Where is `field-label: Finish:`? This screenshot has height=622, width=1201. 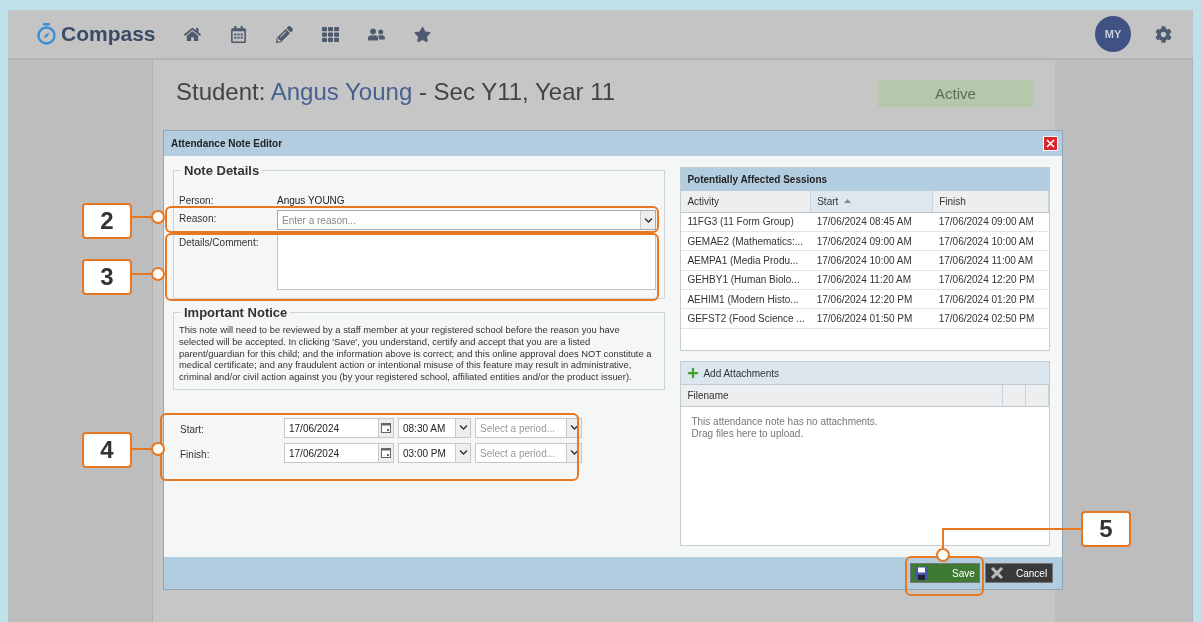 field-label: Finish: is located at coordinates (195, 454).